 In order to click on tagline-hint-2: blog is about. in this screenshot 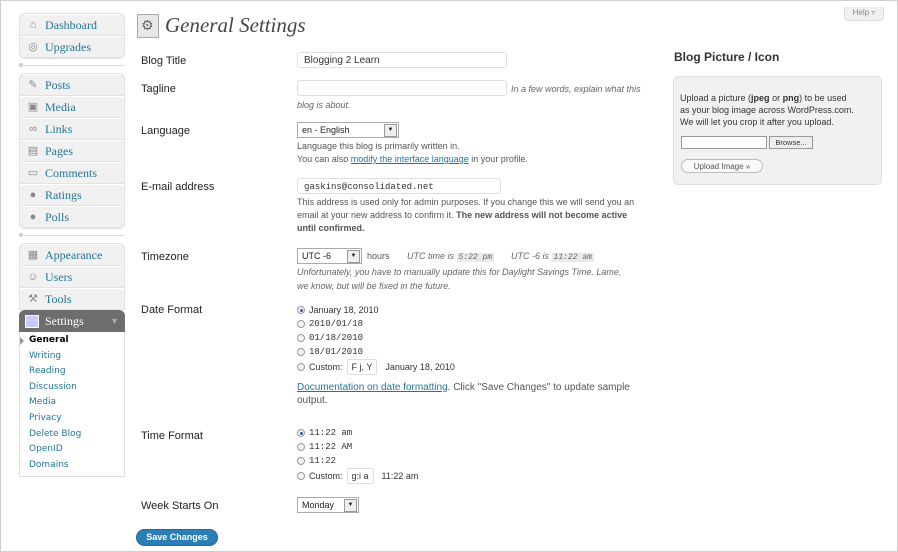, I will do `click(324, 105)`.